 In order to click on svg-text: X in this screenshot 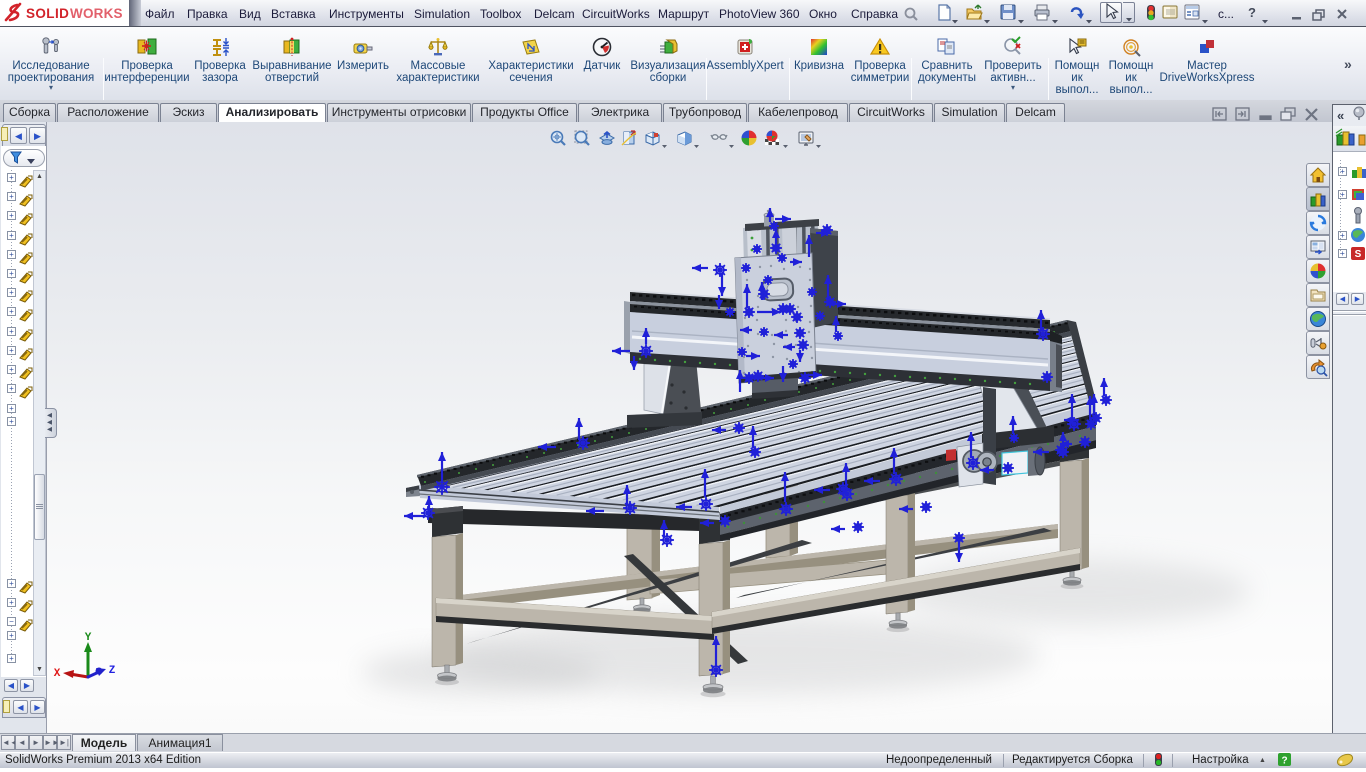, I will do `click(57, 674)`.